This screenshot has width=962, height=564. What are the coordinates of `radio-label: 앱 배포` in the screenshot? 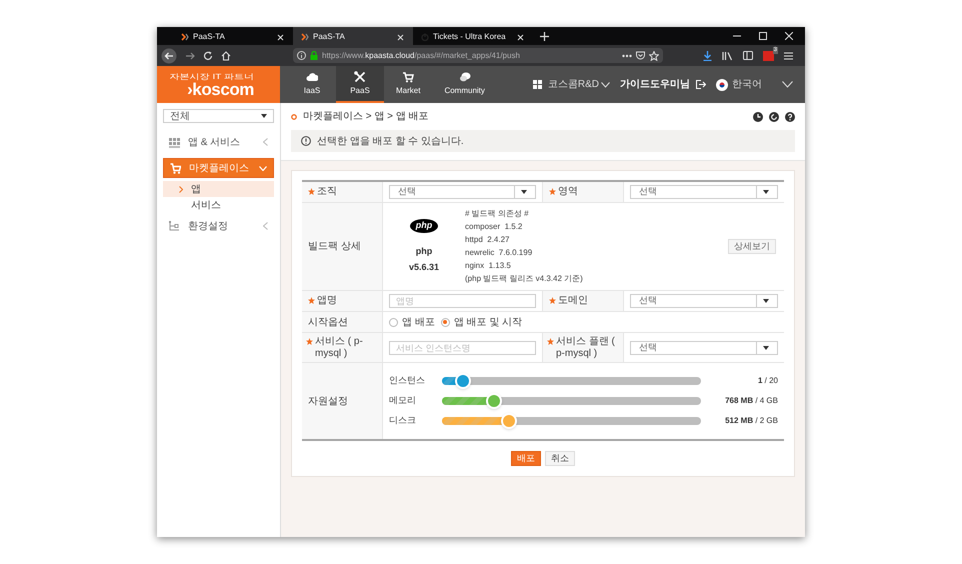 It's located at (418, 323).